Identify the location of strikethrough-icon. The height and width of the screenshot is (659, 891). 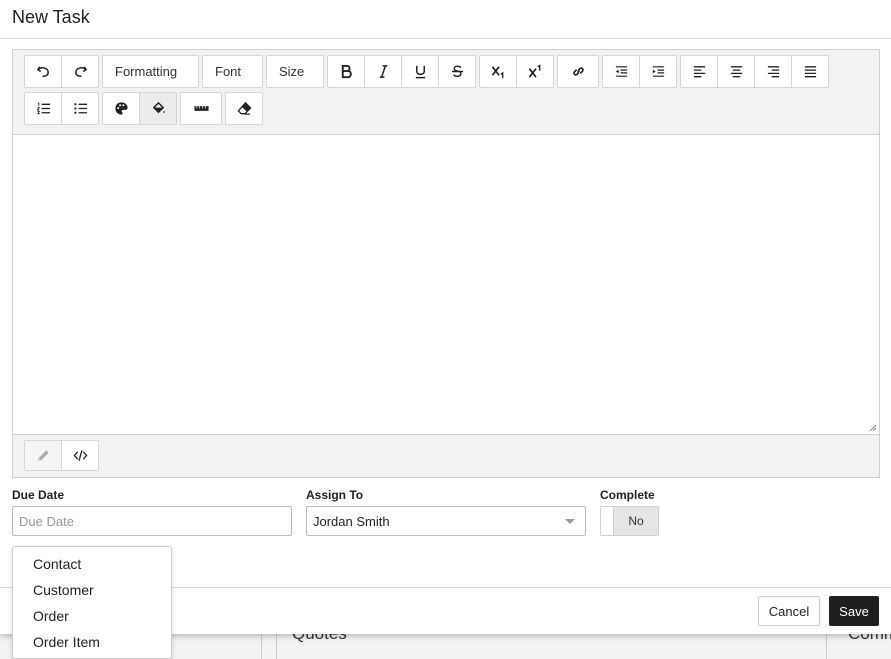
(457, 71).